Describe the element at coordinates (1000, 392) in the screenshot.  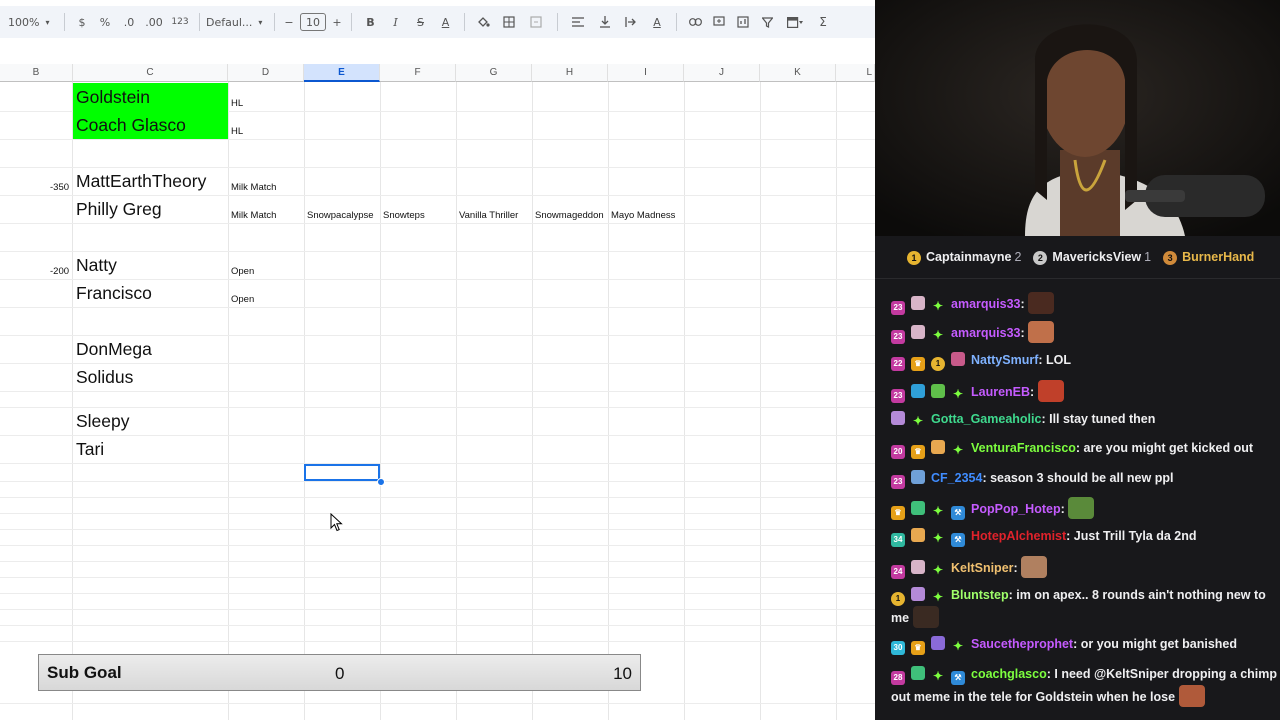
I see `chat-username: LaurenEB` at that location.